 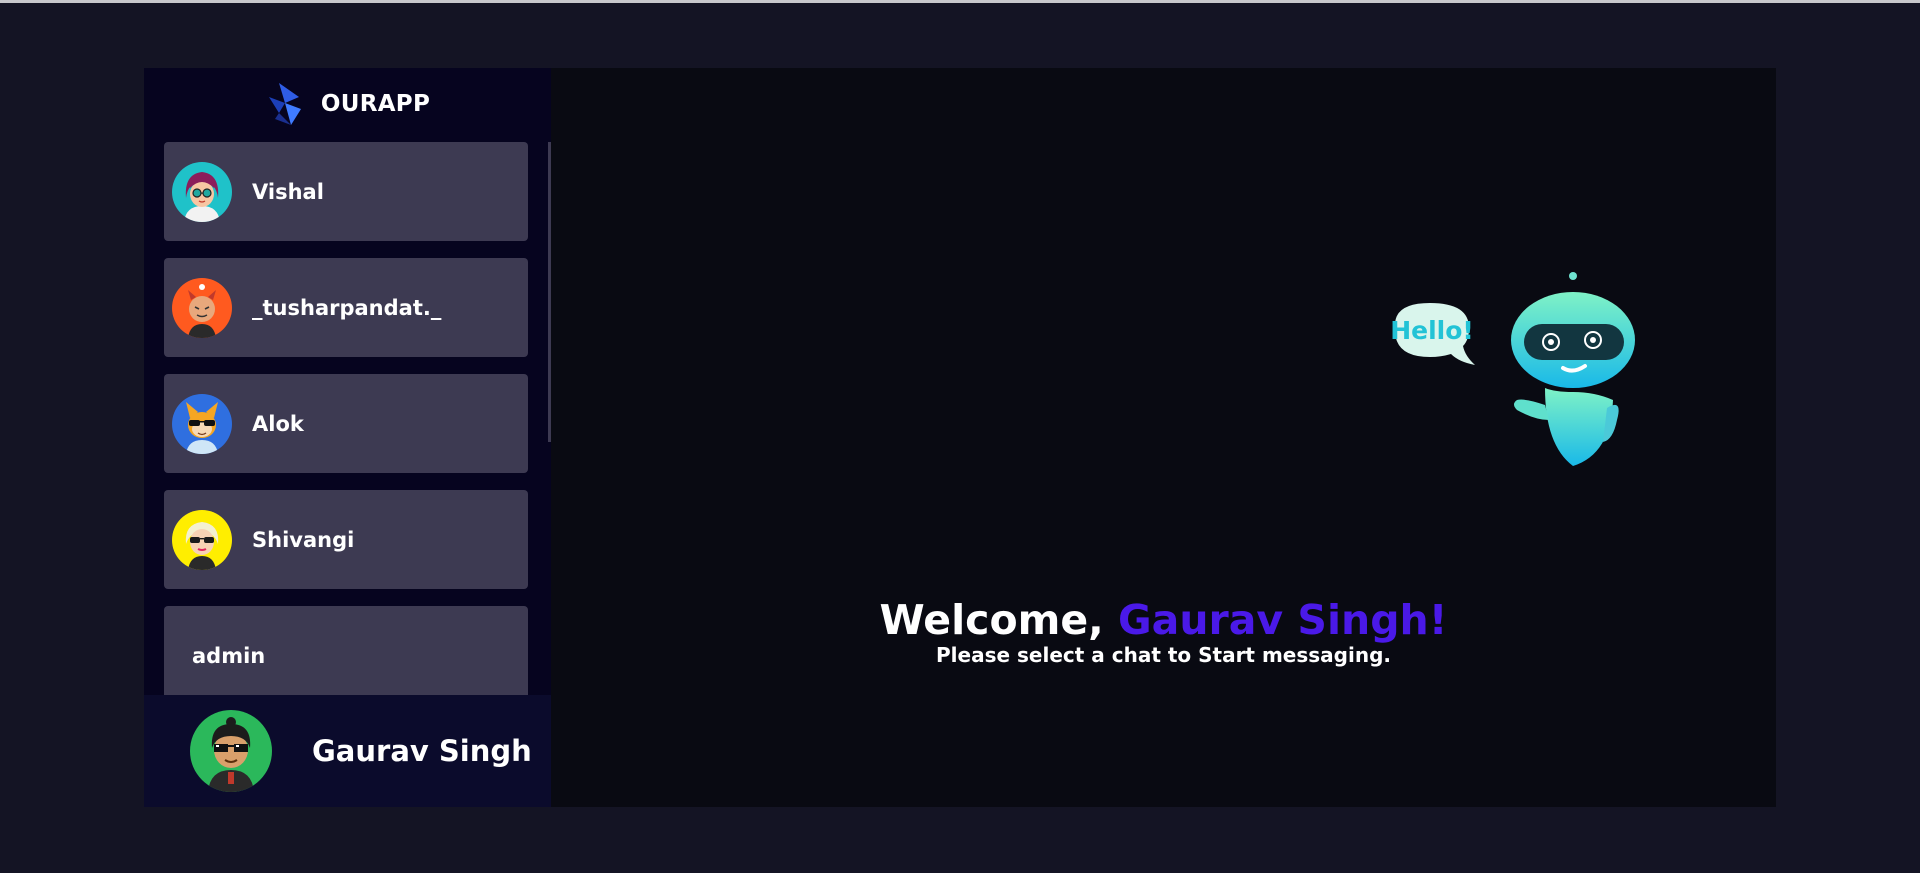 What do you see at coordinates (375, 104) in the screenshot?
I see `brand-name: OURAPP` at bounding box center [375, 104].